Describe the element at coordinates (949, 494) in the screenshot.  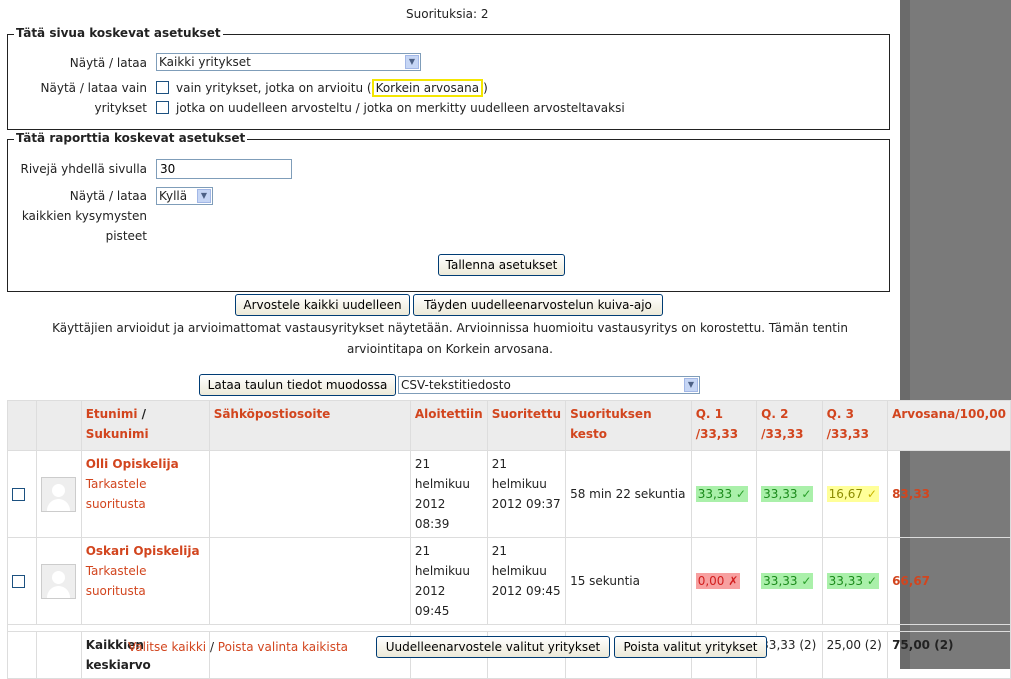
I see `row-grade-cell: 83,33` at that location.